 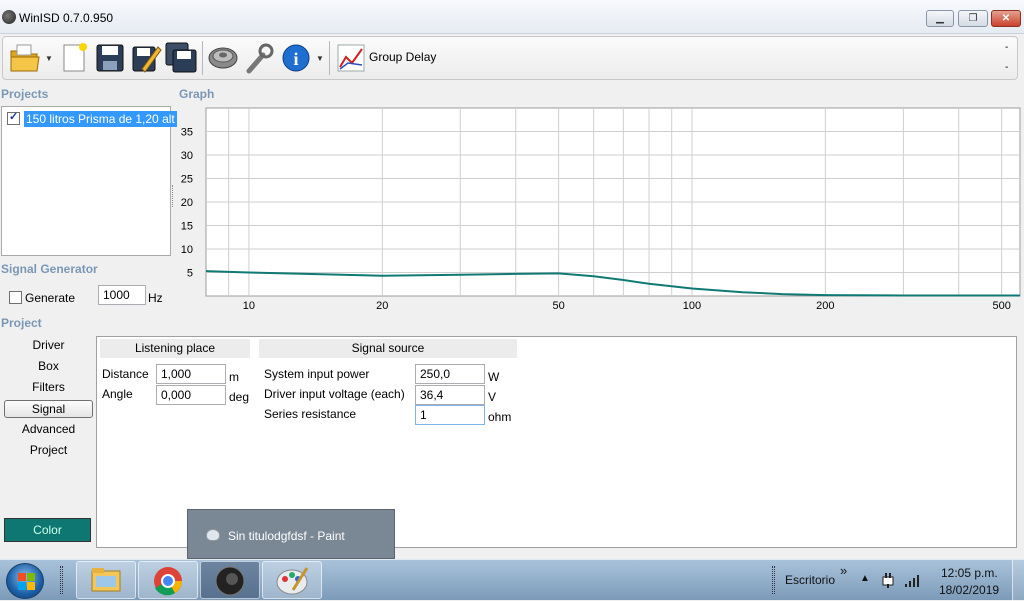 I want to click on y-tick-label: 30, so click(x=187, y=156).